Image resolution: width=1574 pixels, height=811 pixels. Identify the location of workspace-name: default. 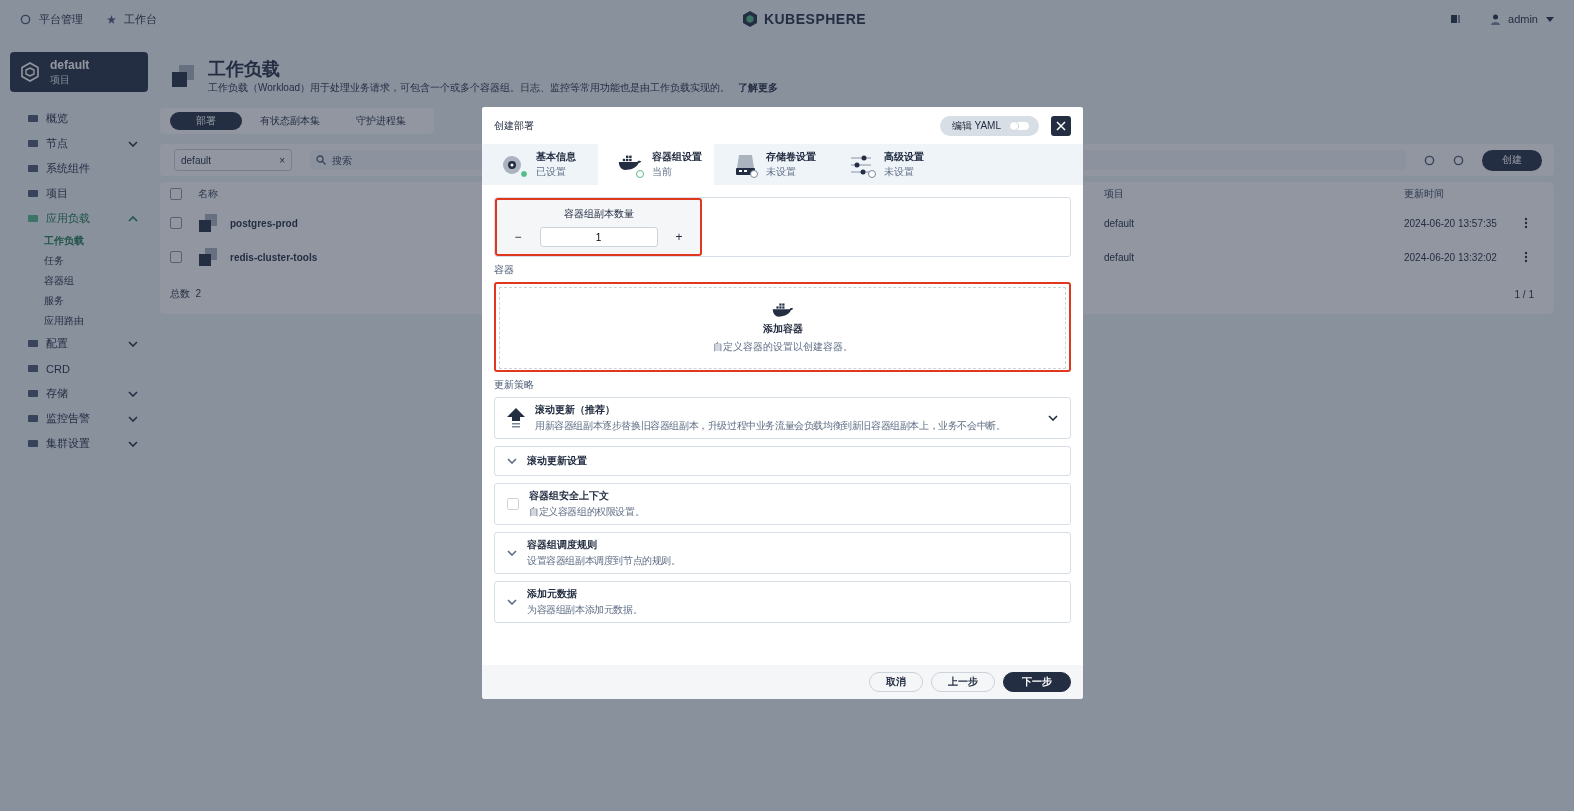
(70, 64).